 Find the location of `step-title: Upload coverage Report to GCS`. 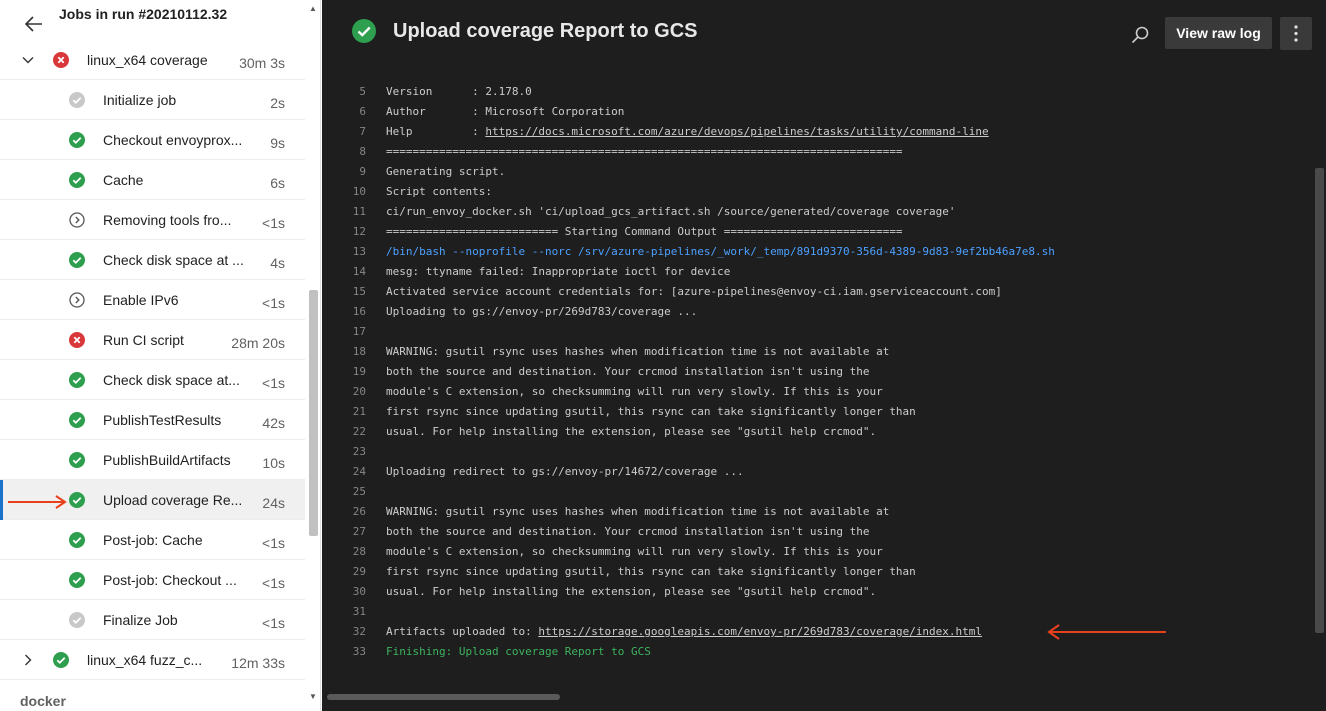

step-title: Upload coverage Report to GCS is located at coordinates (545, 31).